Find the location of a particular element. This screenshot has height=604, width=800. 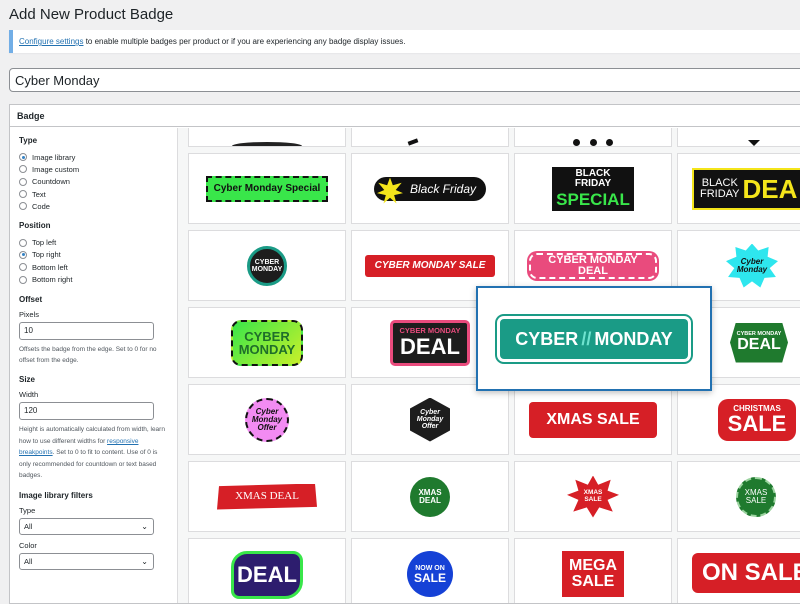

badge-option: Black Friday is located at coordinates (430, 188).